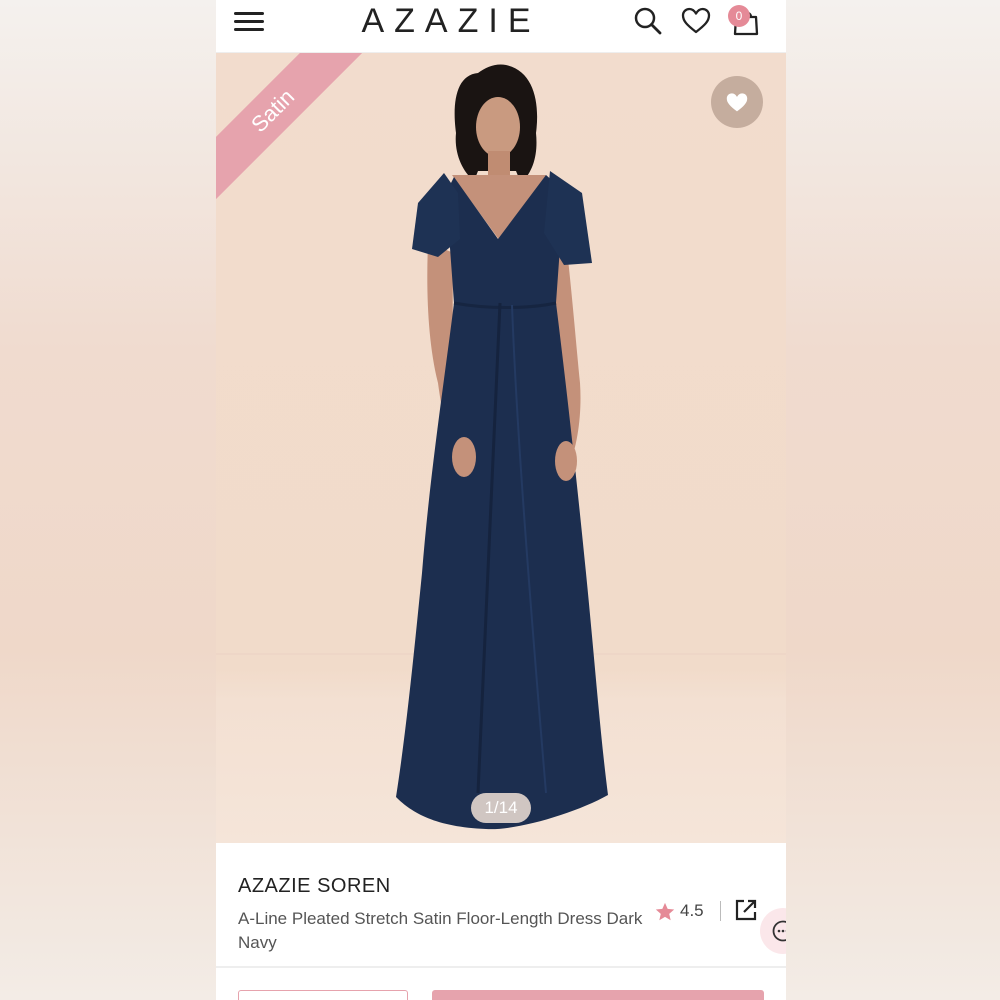 The width and height of the screenshot is (1000, 1000). Describe the element at coordinates (665, 911) in the screenshot. I see `star-icon` at that location.